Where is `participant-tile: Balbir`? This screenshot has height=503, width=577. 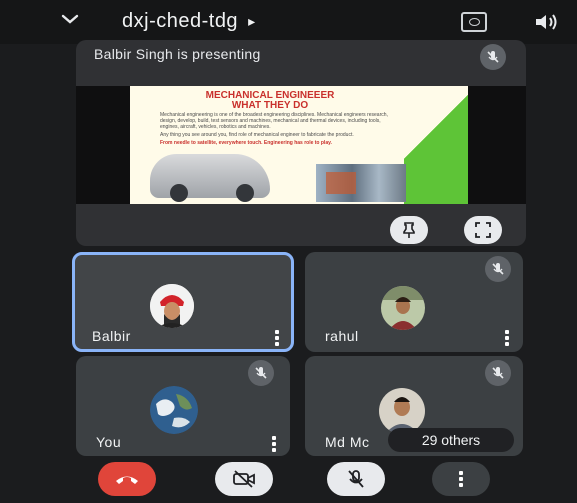
participant-tile: Balbir is located at coordinates (183, 302).